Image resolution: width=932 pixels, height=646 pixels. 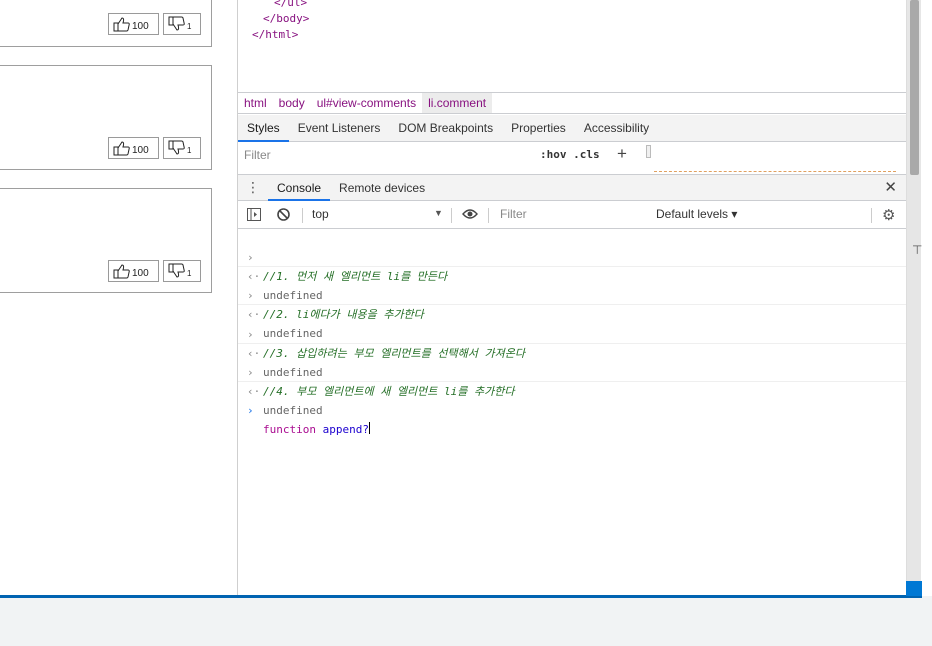 What do you see at coordinates (914, 588) in the screenshot?
I see `taskbar-corner` at bounding box center [914, 588].